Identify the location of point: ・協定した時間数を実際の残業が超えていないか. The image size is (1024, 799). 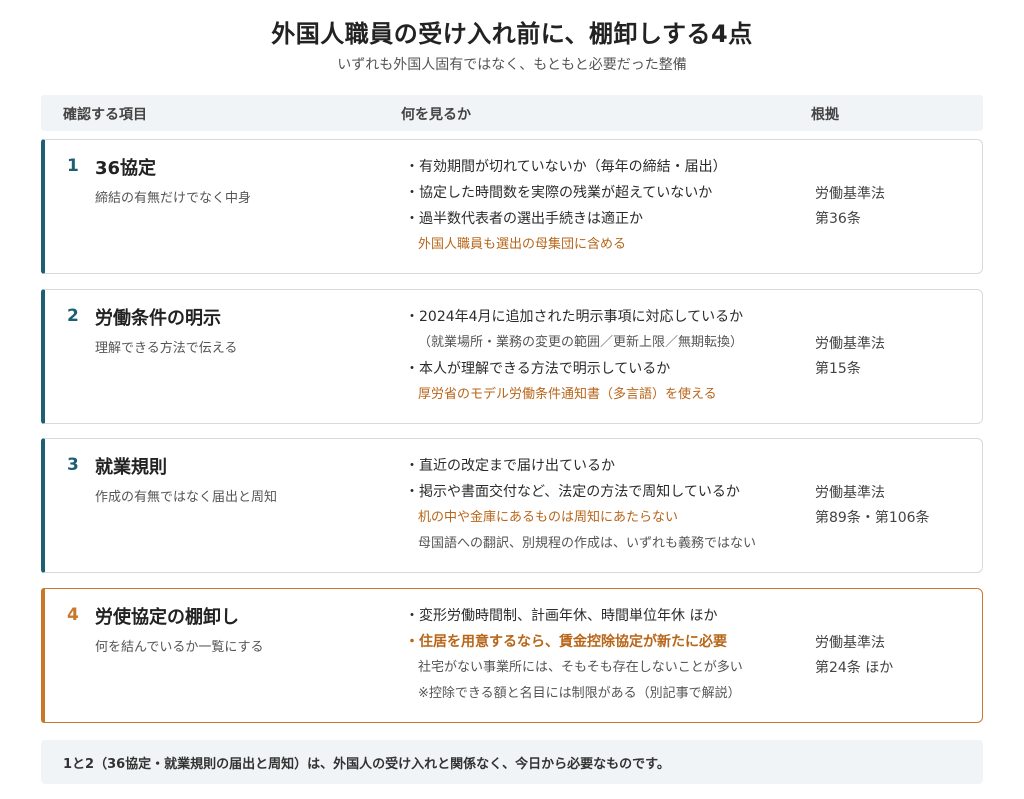
(559, 193).